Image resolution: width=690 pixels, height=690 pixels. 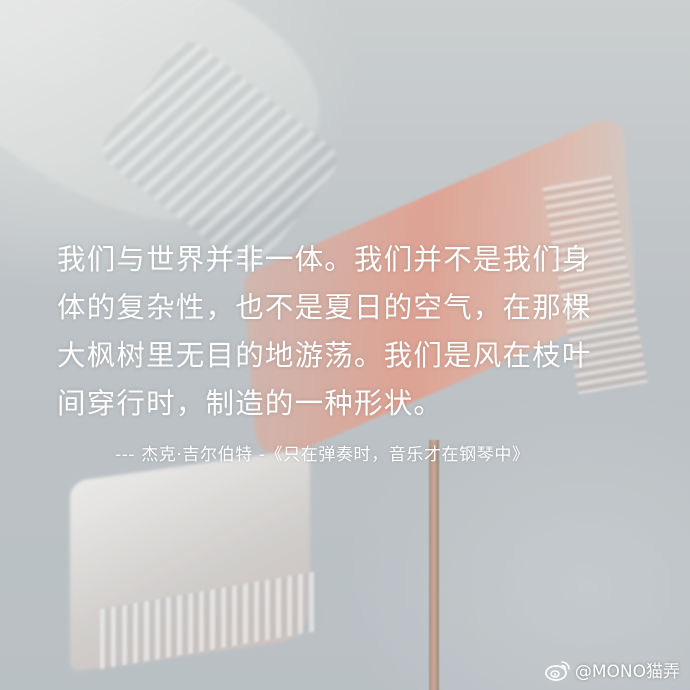 What do you see at coordinates (250, 403) in the screenshot?
I see `quote-line: 间穿行时，制造的一种形状。` at bounding box center [250, 403].